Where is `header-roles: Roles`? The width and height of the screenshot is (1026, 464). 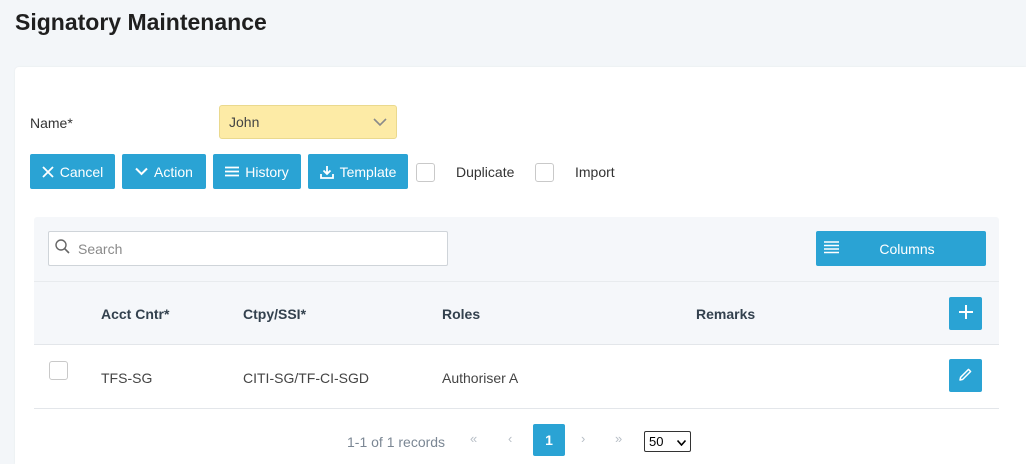
header-roles: Roles is located at coordinates (461, 314).